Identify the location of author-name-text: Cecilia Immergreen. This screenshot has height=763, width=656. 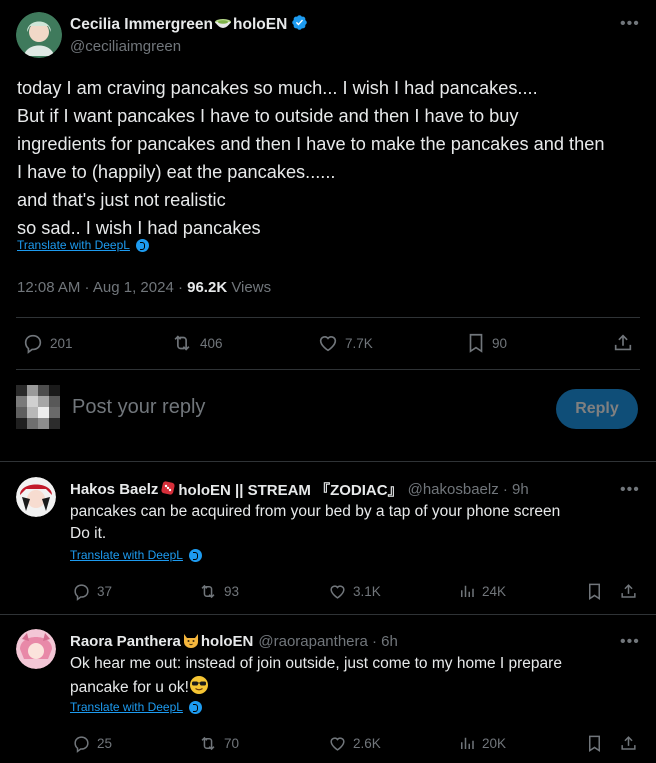
(142, 24).